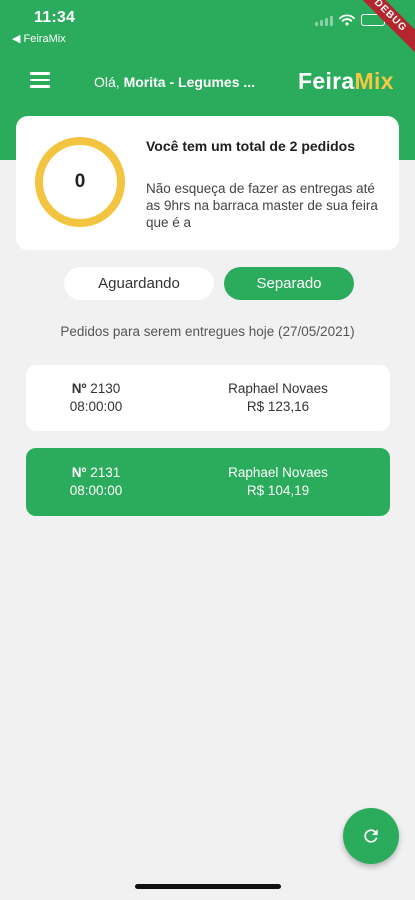  I want to click on wifi-icon, so click(347, 20).